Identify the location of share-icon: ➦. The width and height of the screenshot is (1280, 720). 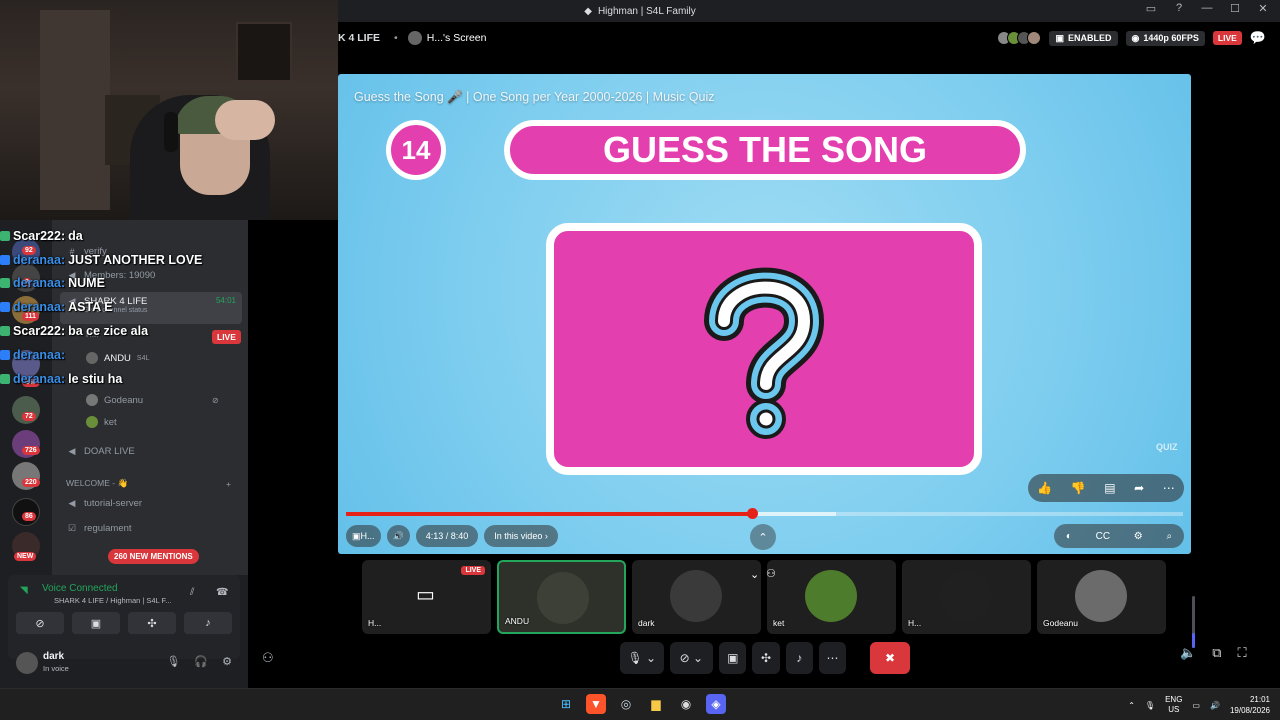
(1139, 488).